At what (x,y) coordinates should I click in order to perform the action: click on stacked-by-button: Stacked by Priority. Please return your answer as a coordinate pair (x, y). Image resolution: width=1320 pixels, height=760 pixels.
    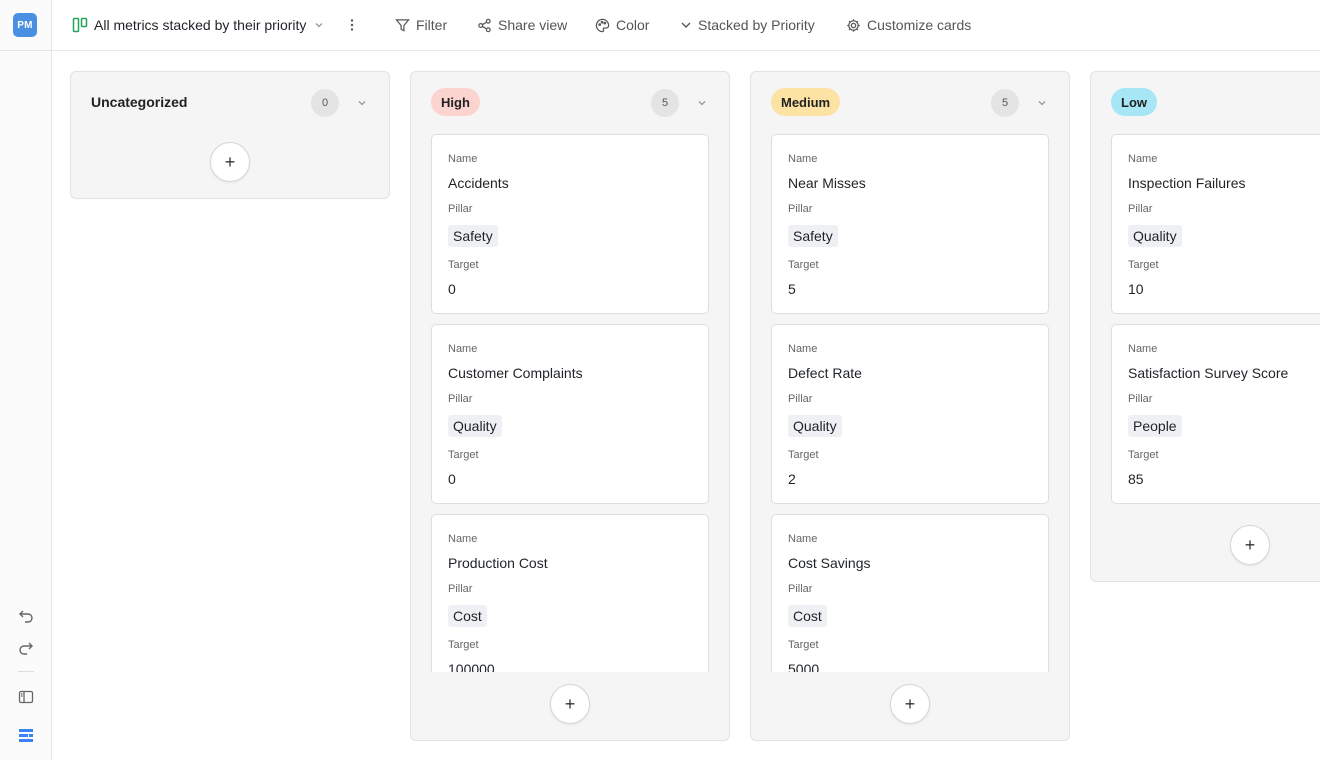
    Looking at the image, I should click on (747, 25).